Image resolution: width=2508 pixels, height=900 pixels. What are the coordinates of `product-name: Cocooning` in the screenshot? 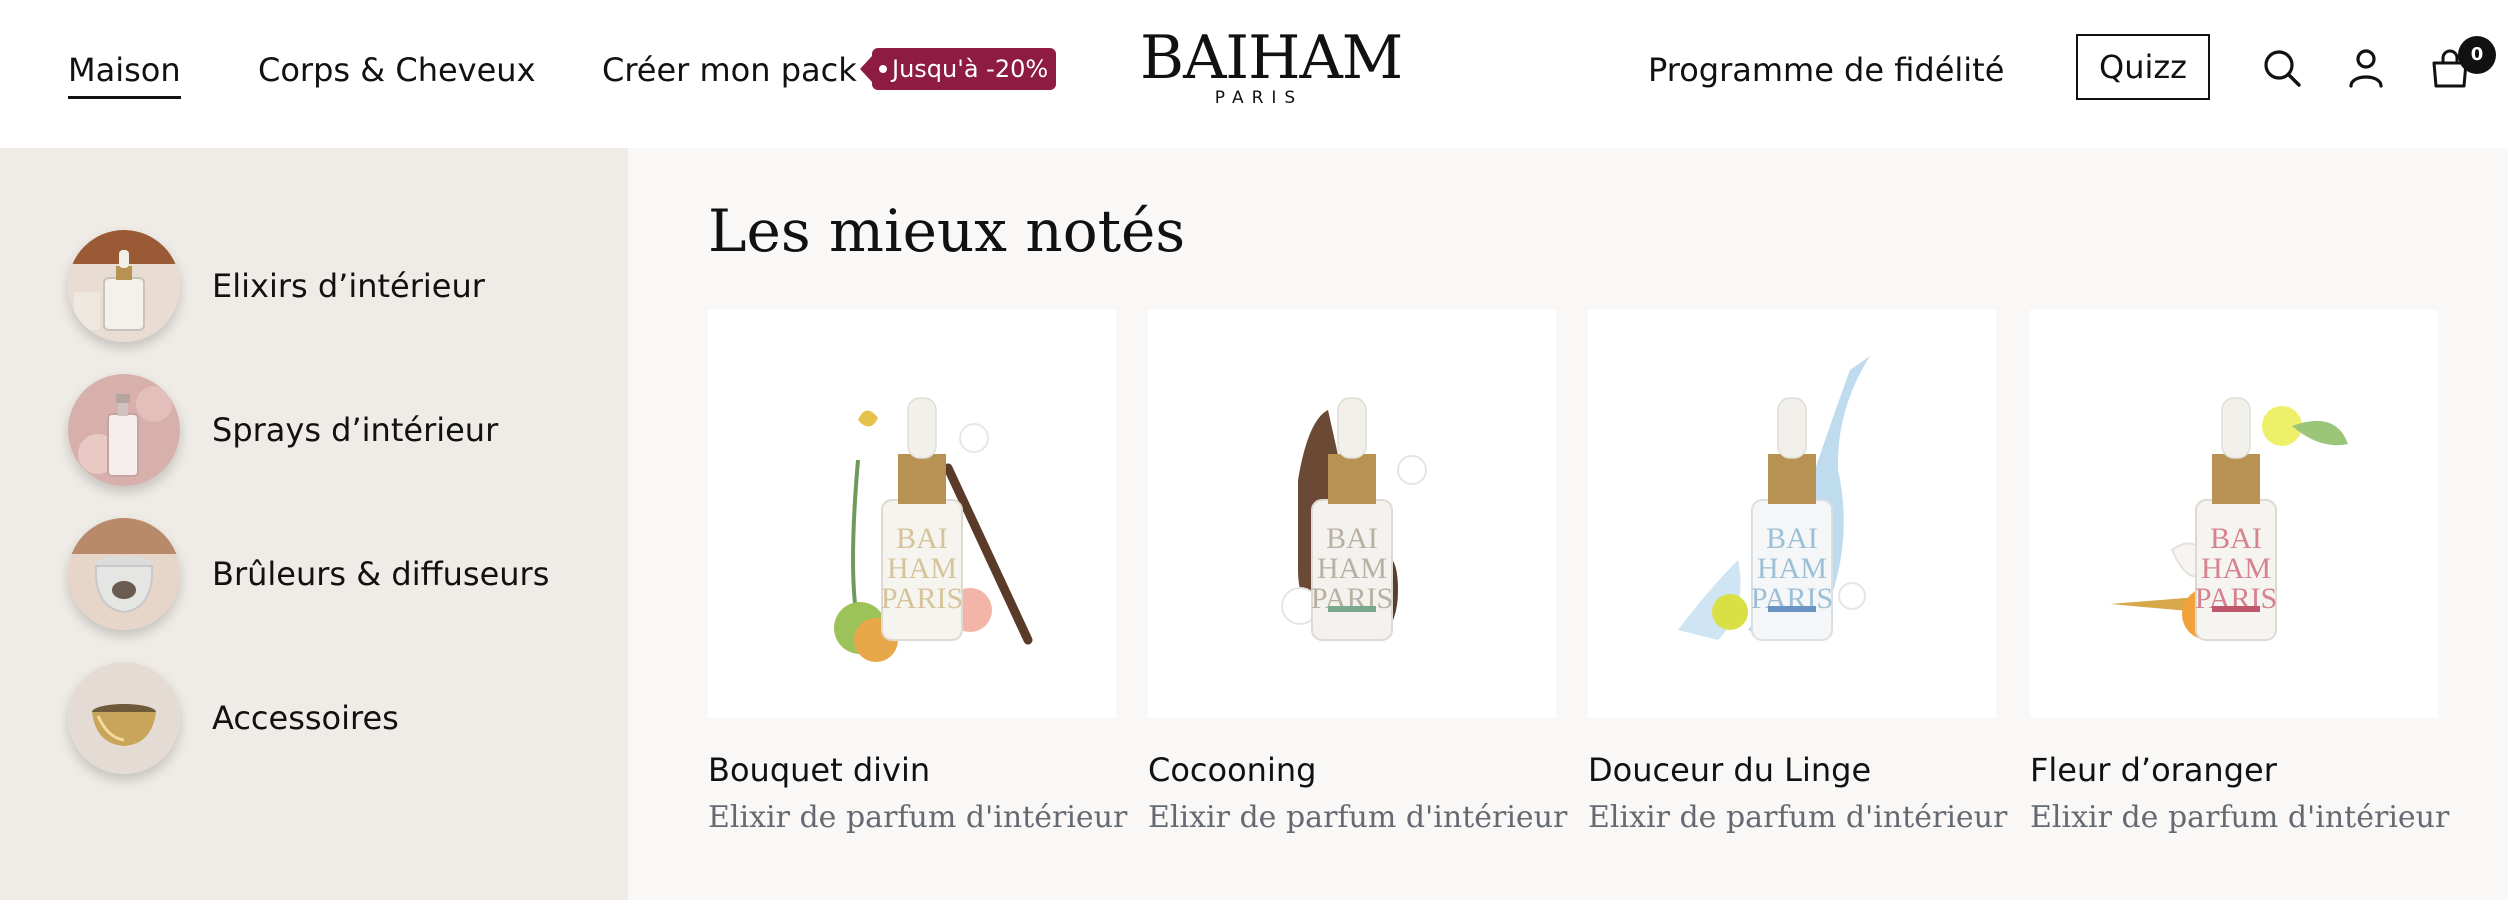 It's located at (1232, 770).